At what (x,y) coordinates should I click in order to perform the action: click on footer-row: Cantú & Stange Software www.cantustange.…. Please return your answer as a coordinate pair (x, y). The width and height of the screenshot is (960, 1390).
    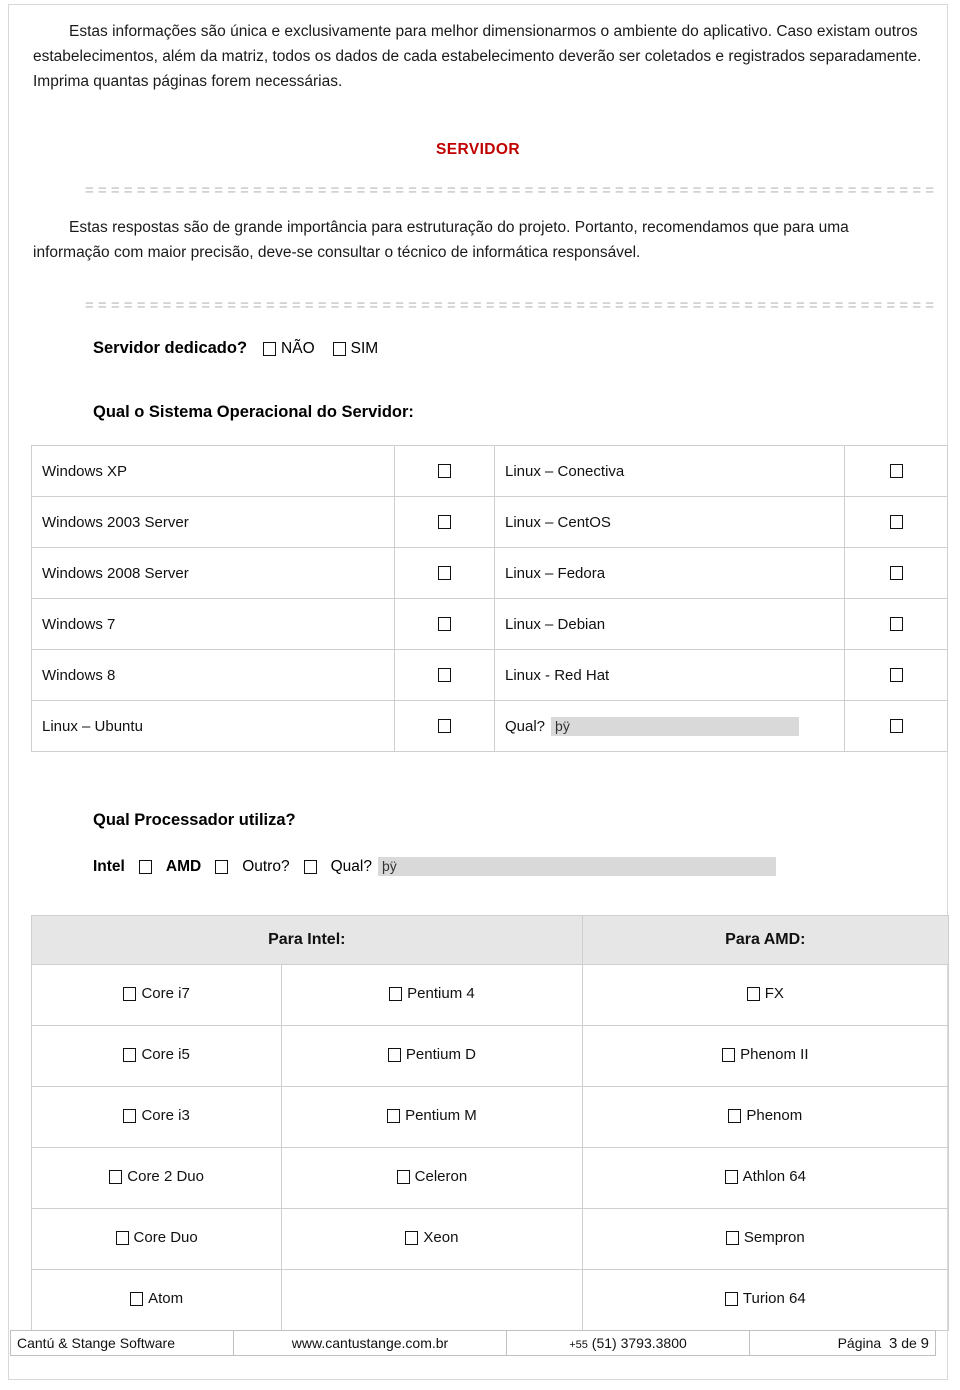
    Looking at the image, I should click on (473, 1343).